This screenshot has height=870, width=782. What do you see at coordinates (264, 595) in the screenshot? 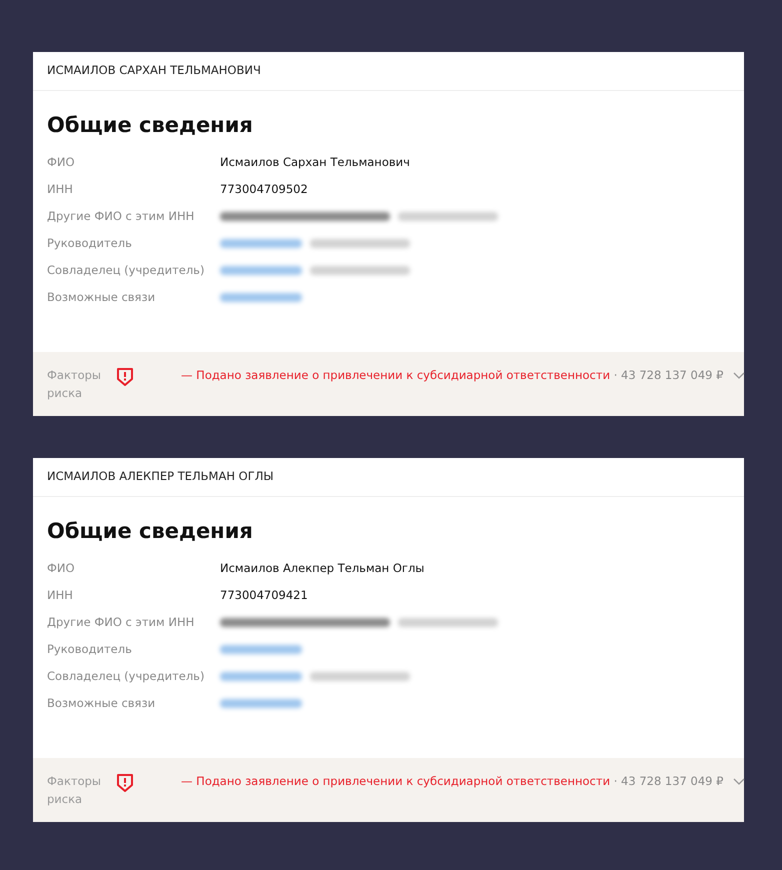
I see `field-value: 773004709421` at bounding box center [264, 595].